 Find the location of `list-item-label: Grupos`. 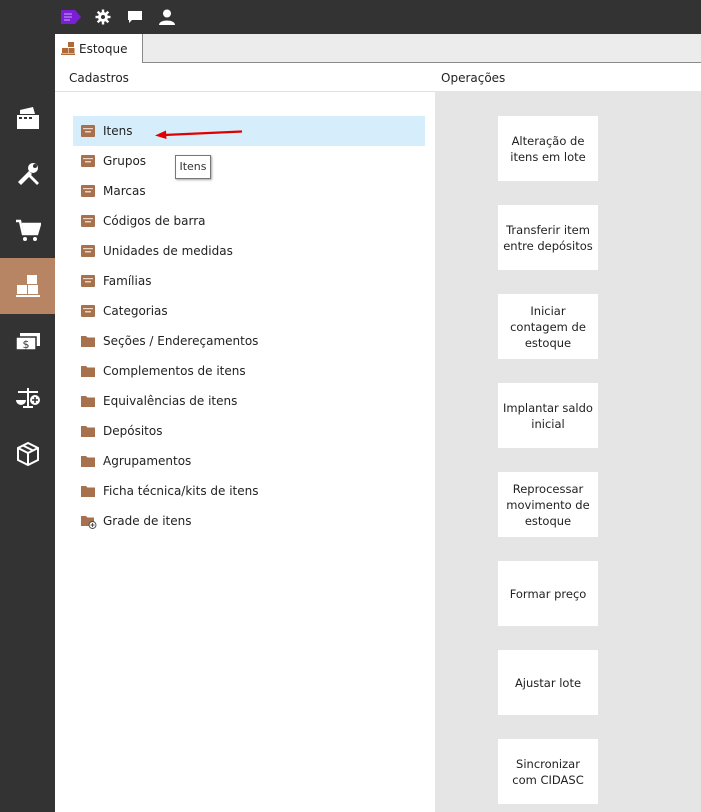

list-item-label: Grupos is located at coordinates (125, 161).